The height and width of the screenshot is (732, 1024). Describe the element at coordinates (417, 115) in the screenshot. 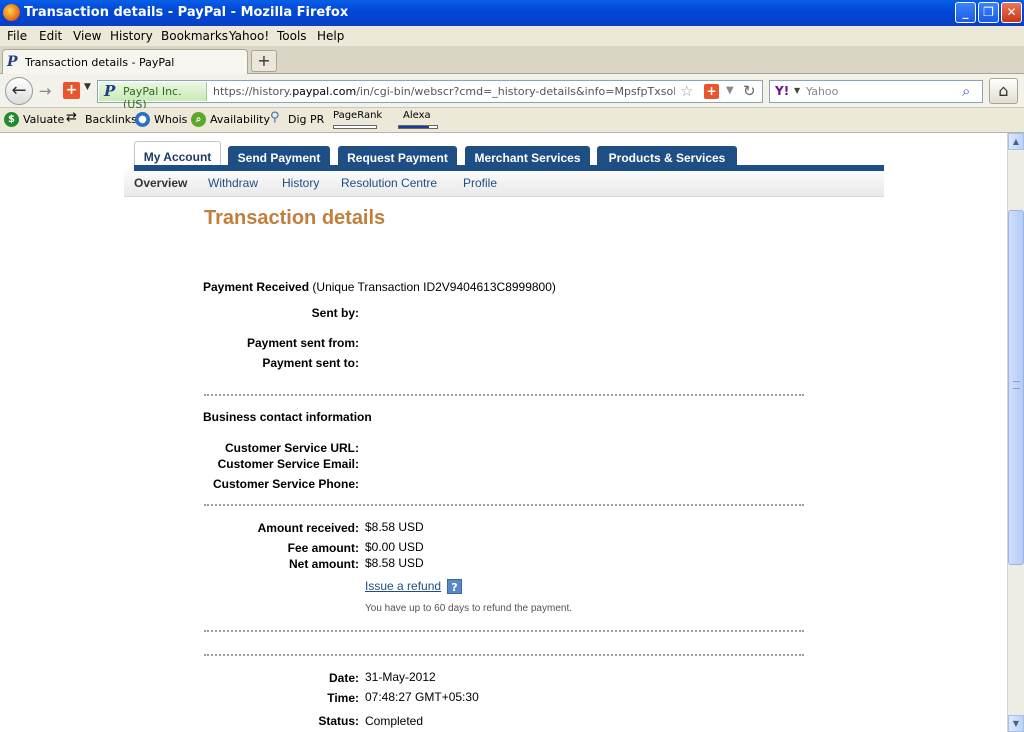

I see `alexa-label: Alexa` at that location.